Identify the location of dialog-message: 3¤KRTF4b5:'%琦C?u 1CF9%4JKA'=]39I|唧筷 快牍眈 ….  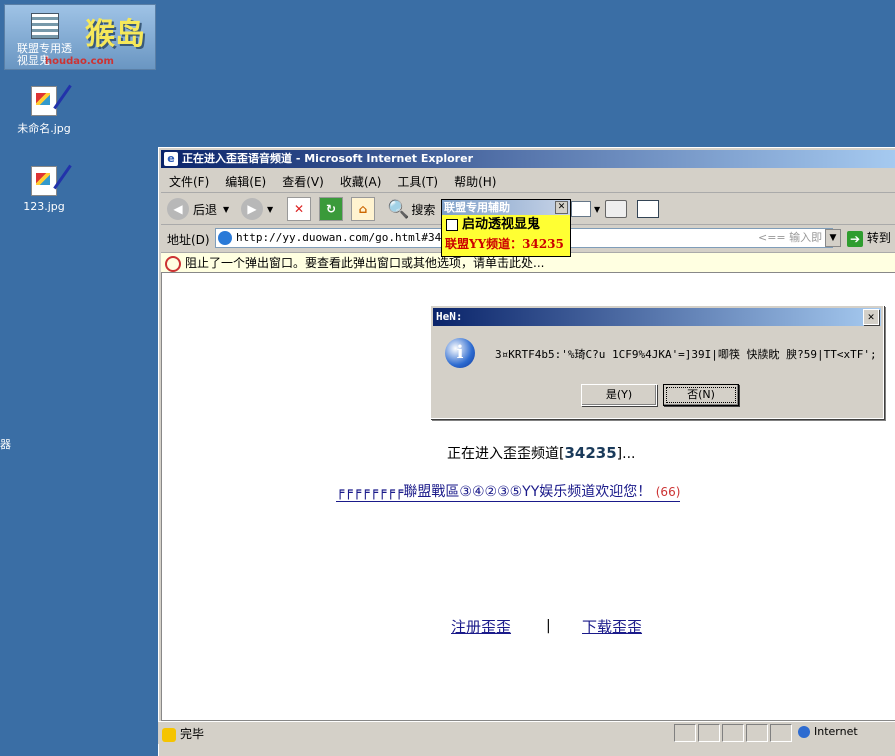
(686, 354).